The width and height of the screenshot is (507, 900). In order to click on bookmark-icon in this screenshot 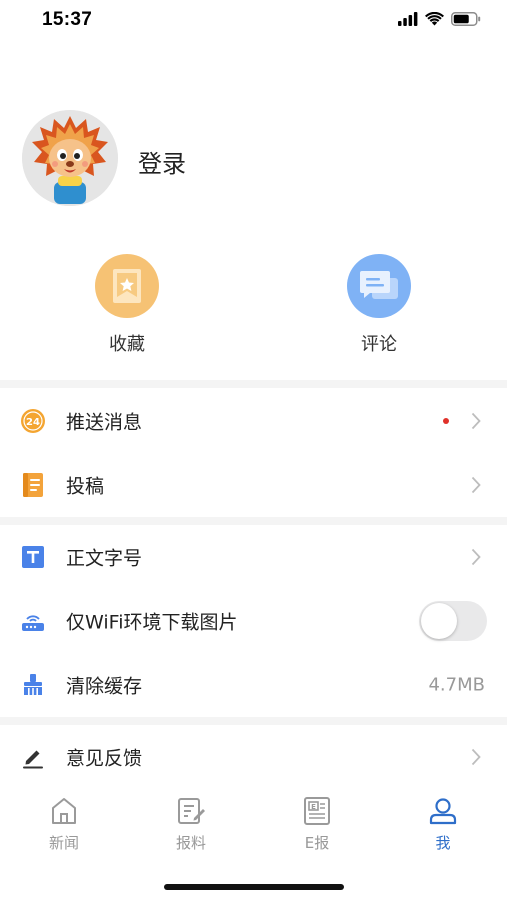, I will do `click(127, 286)`.